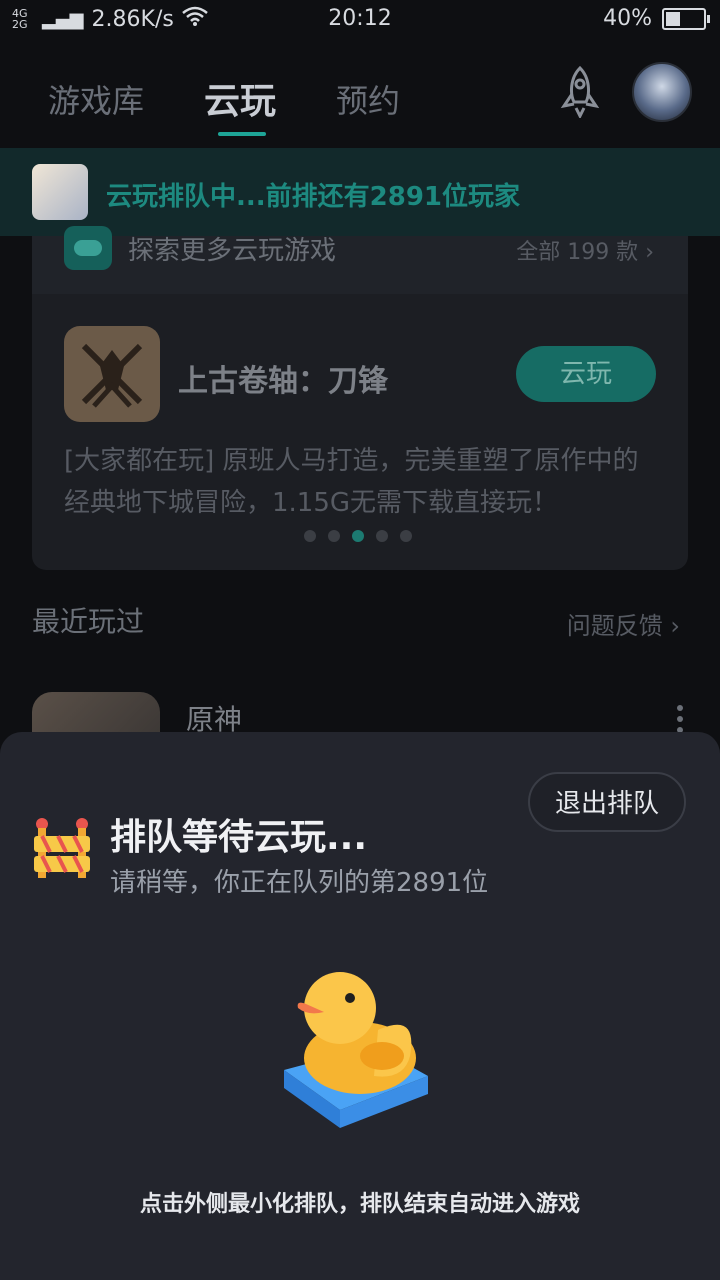 This screenshot has height=1280, width=720. I want to click on carousel-dot-active, so click(358, 536).